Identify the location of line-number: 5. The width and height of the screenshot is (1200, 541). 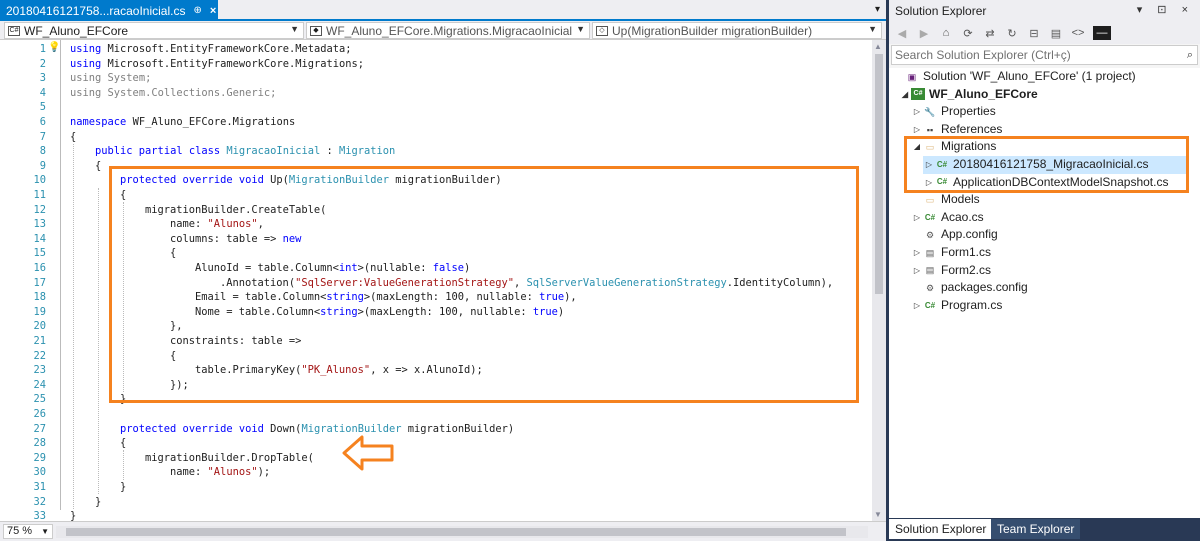
(436, 107).